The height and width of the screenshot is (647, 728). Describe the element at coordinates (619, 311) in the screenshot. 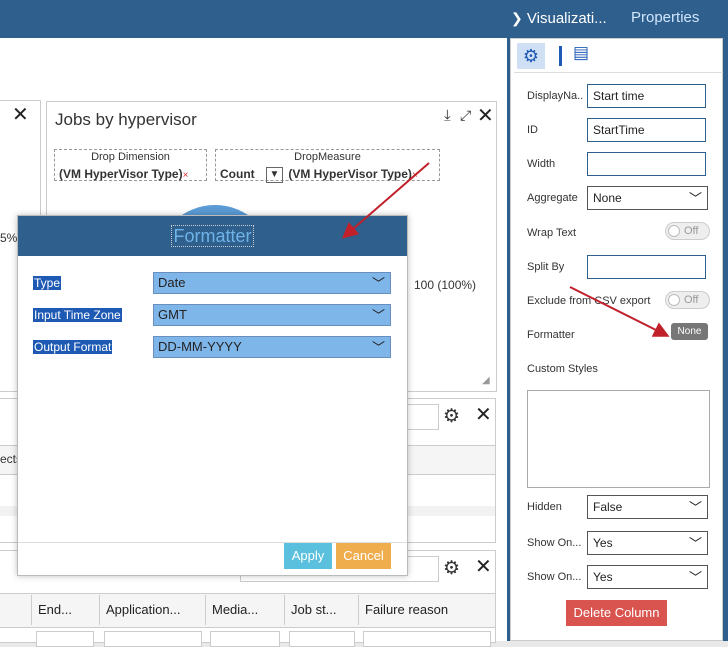

I see `annotation-arrow-formatter` at that location.